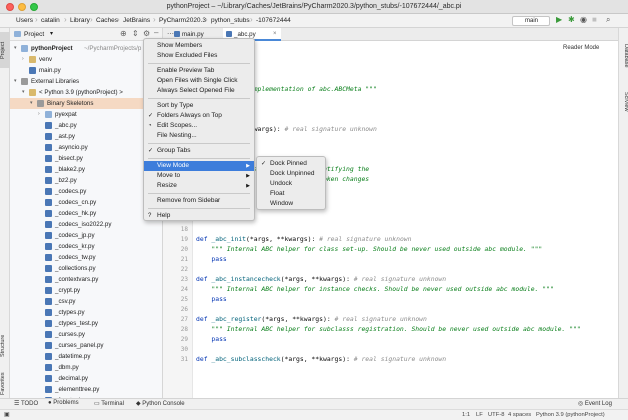 This screenshot has height=420, width=628. What do you see at coordinates (86, 345) in the screenshot?
I see `tree-item: _curses_panel.py` at bounding box center [86, 345].